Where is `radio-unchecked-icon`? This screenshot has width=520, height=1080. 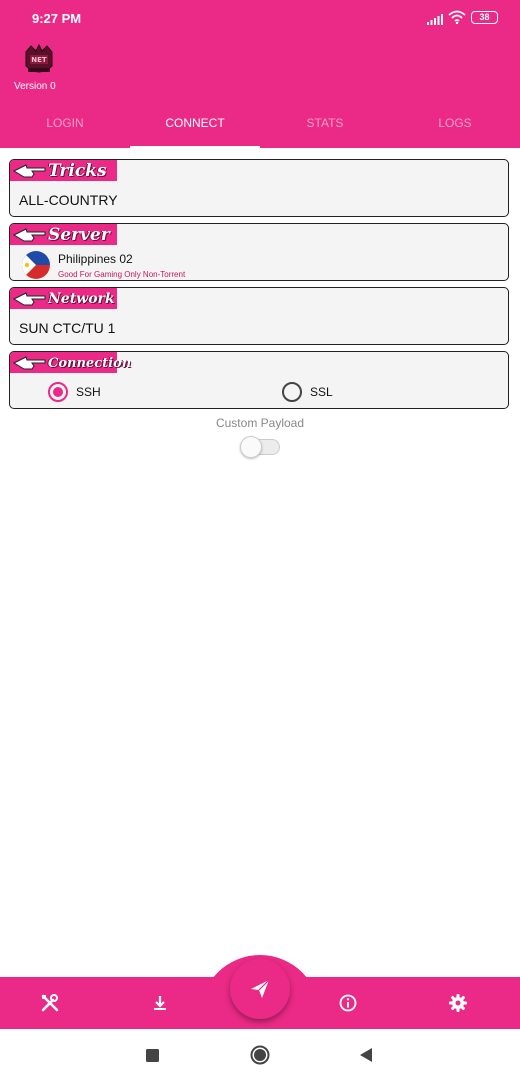 radio-unchecked-icon is located at coordinates (292, 392).